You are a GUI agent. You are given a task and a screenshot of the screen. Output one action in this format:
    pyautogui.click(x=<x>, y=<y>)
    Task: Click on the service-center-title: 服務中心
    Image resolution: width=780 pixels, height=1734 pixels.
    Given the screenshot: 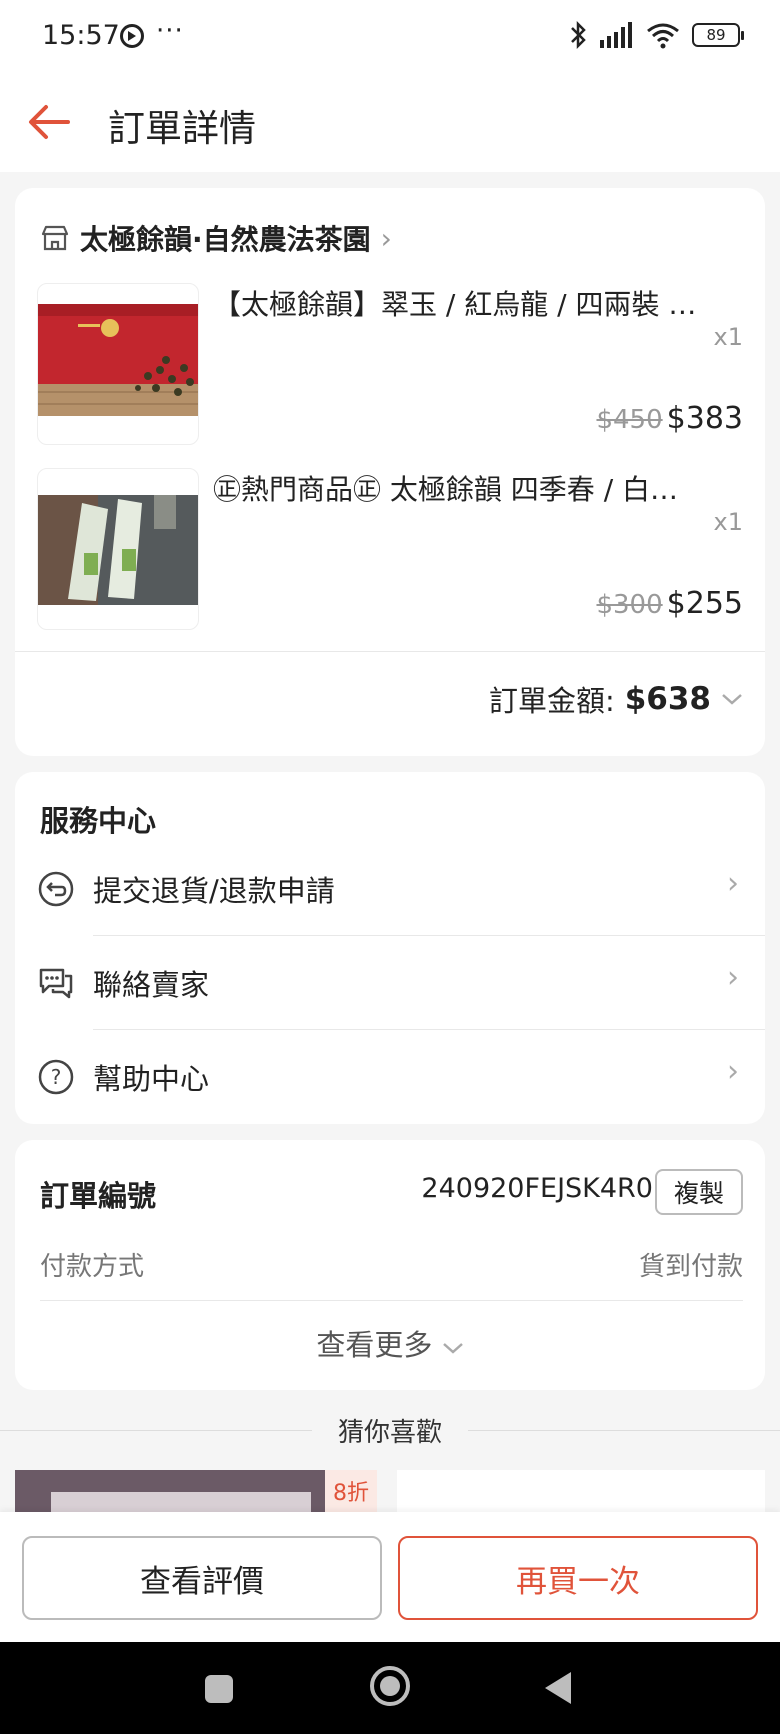 What is the action you would take?
    pyautogui.click(x=98, y=821)
    